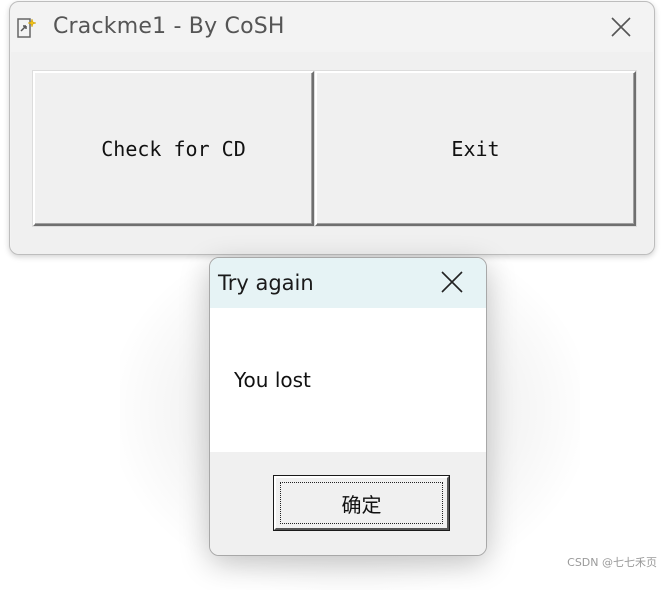 The width and height of the screenshot is (665, 590). Describe the element at coordinates (612, 562) in the screenshot. I see `watermark: CSDN @七七禾页` at that location.